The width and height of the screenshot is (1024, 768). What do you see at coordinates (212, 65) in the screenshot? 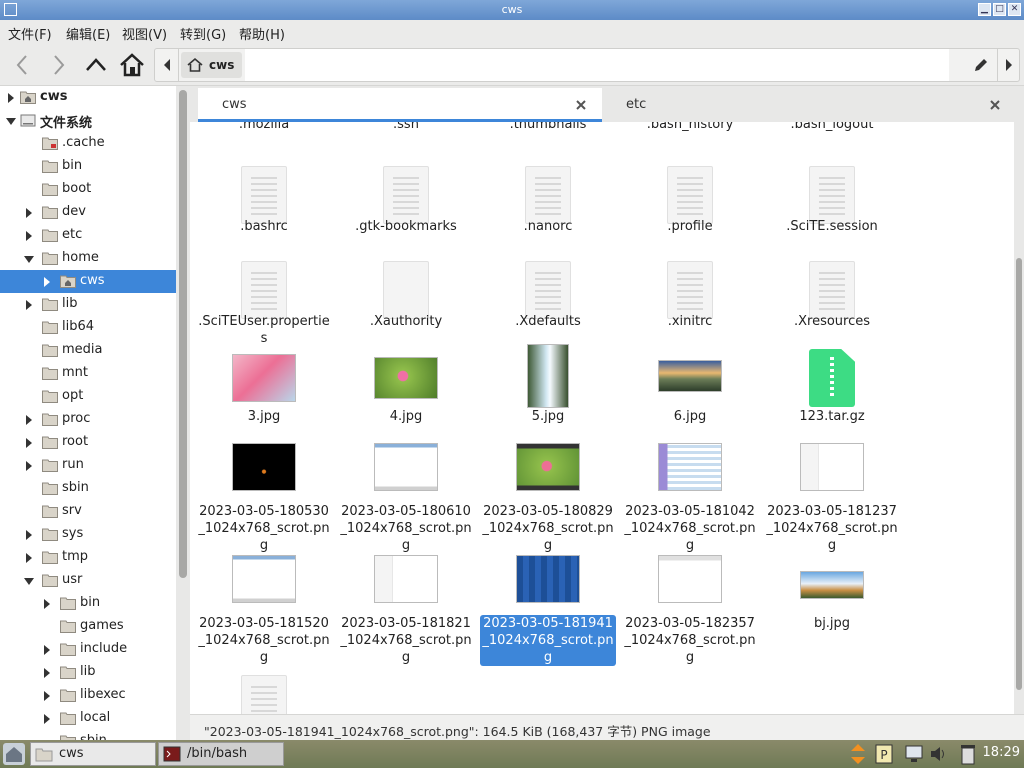
I see `path-crumb-cws: cws` at bounding box center [212, 65].